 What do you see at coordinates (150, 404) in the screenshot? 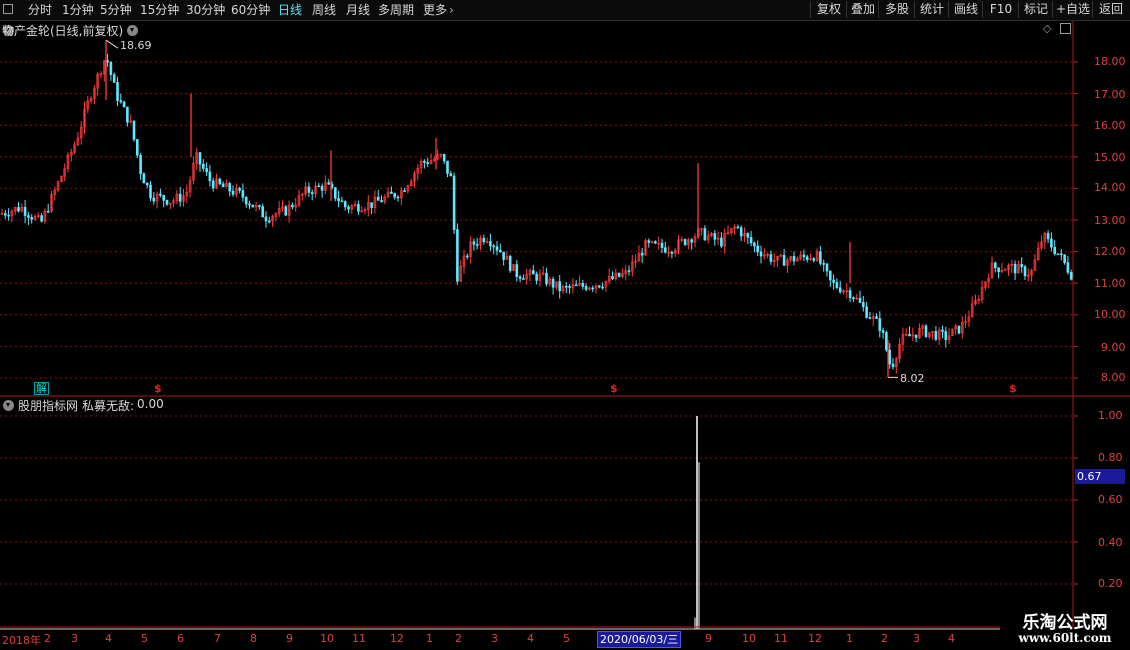
I see `indicator-value: 0.00` at bounding box center [150, 404].